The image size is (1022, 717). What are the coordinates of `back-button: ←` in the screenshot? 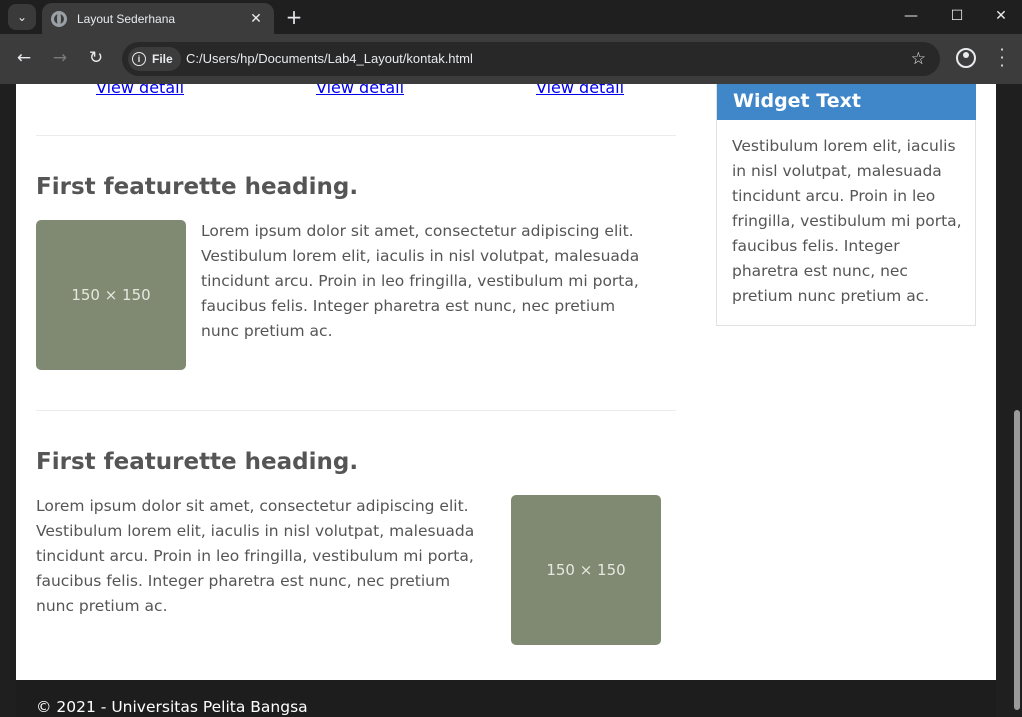 It's located at (24, 58).